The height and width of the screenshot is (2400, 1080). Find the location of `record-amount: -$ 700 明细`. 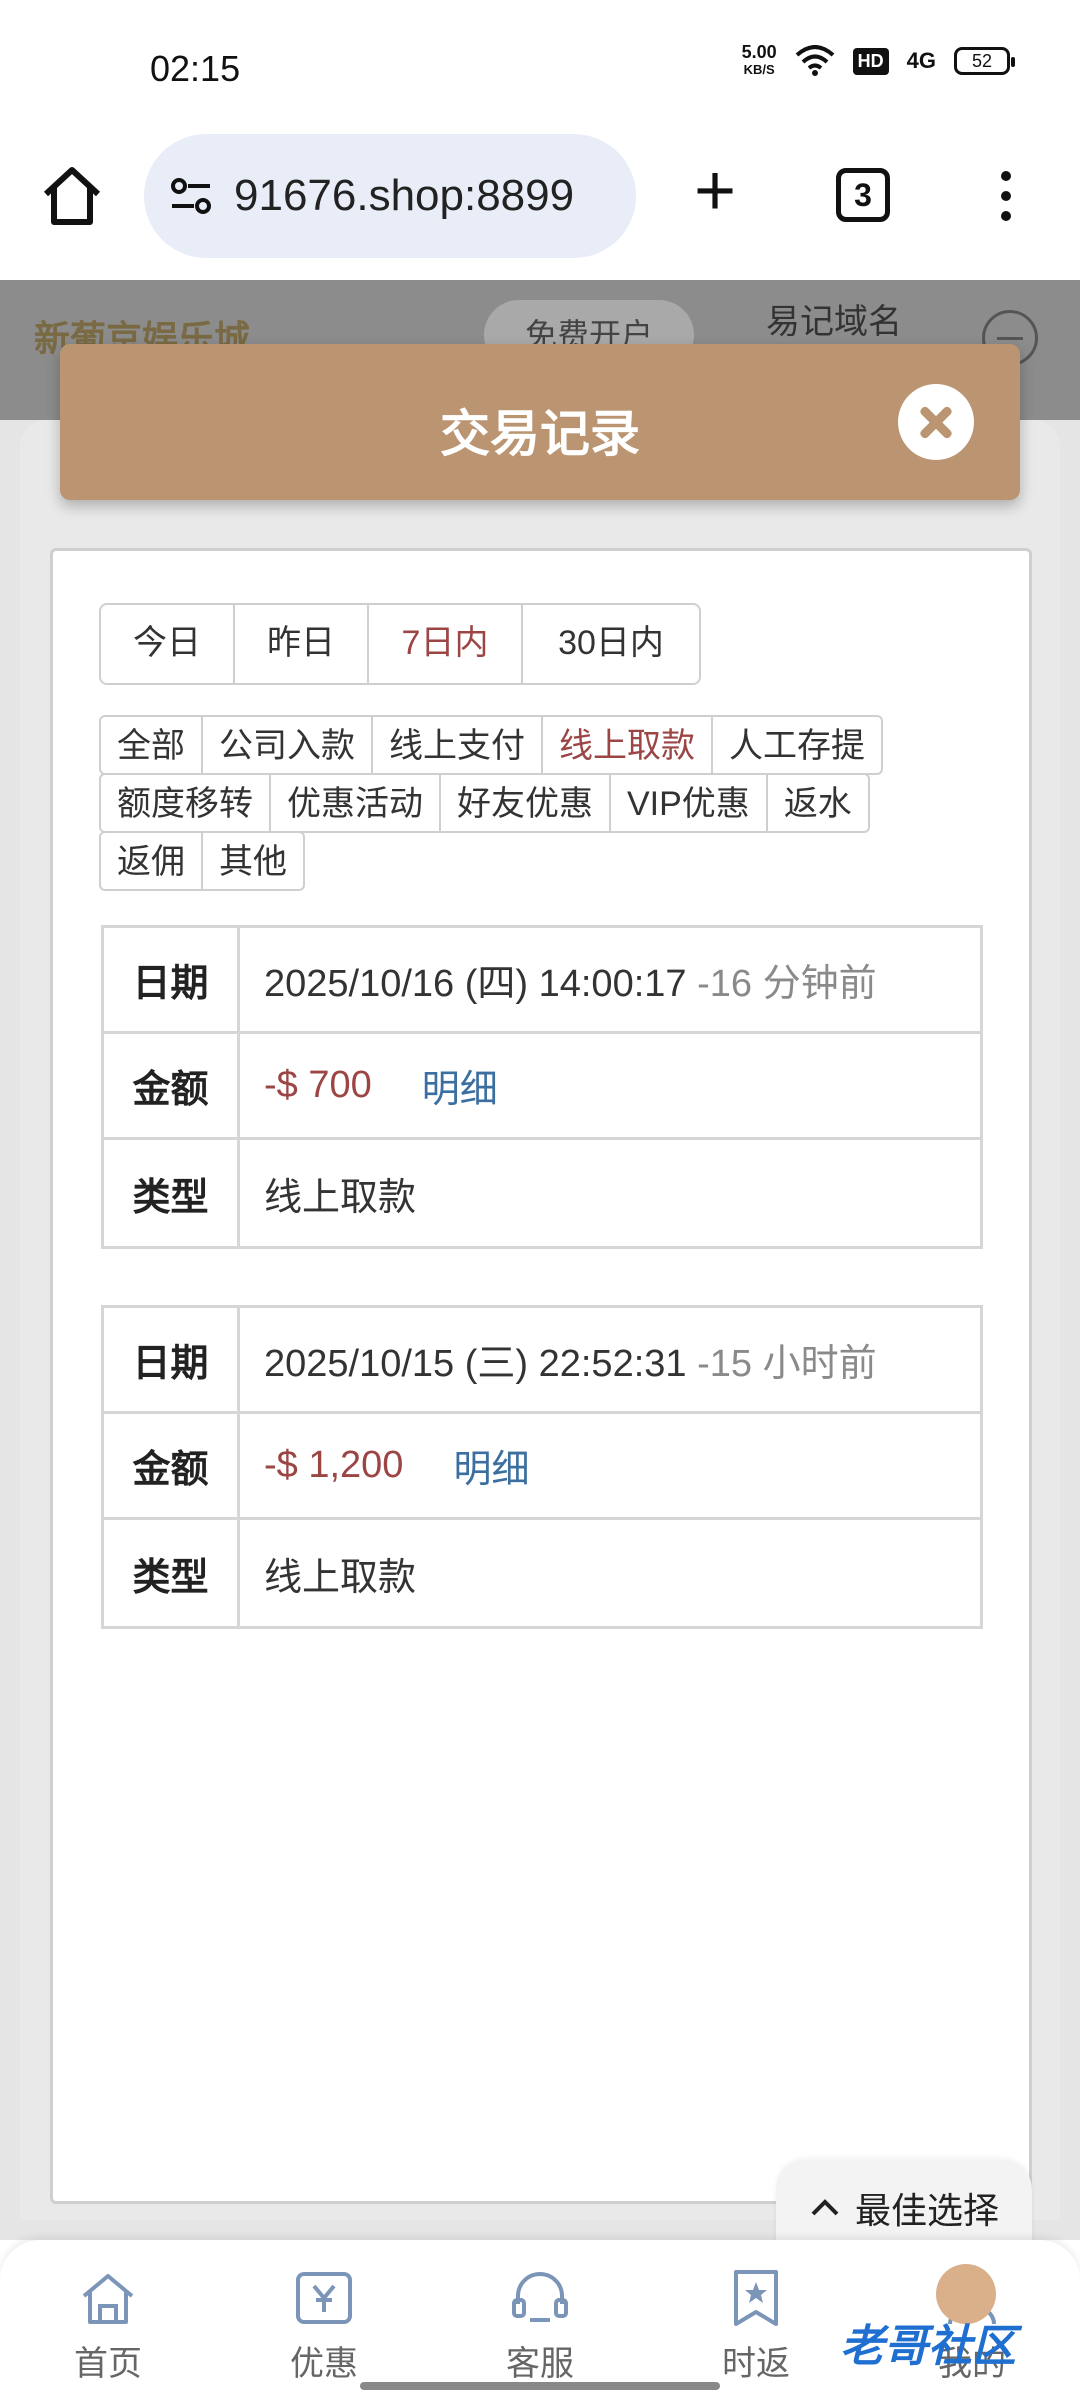

record-amount: -$ 700 明细 is located at coordinates (610, 1085).